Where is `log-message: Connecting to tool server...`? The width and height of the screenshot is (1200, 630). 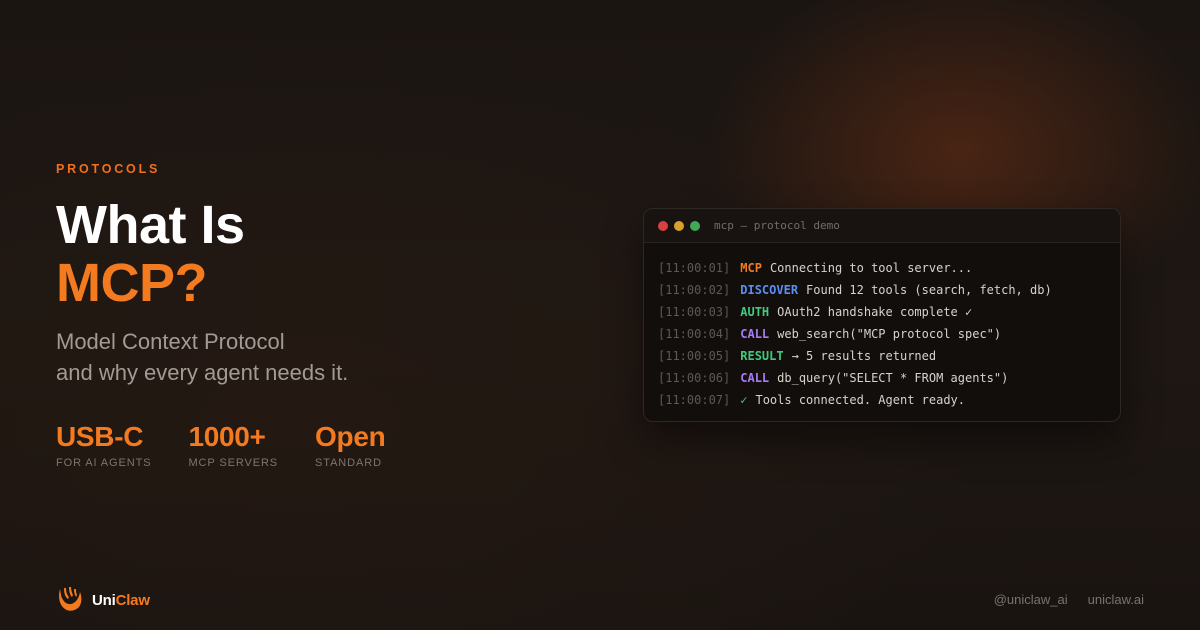 log-message: Connecting to tool server... is located at coordinates (871, 268).